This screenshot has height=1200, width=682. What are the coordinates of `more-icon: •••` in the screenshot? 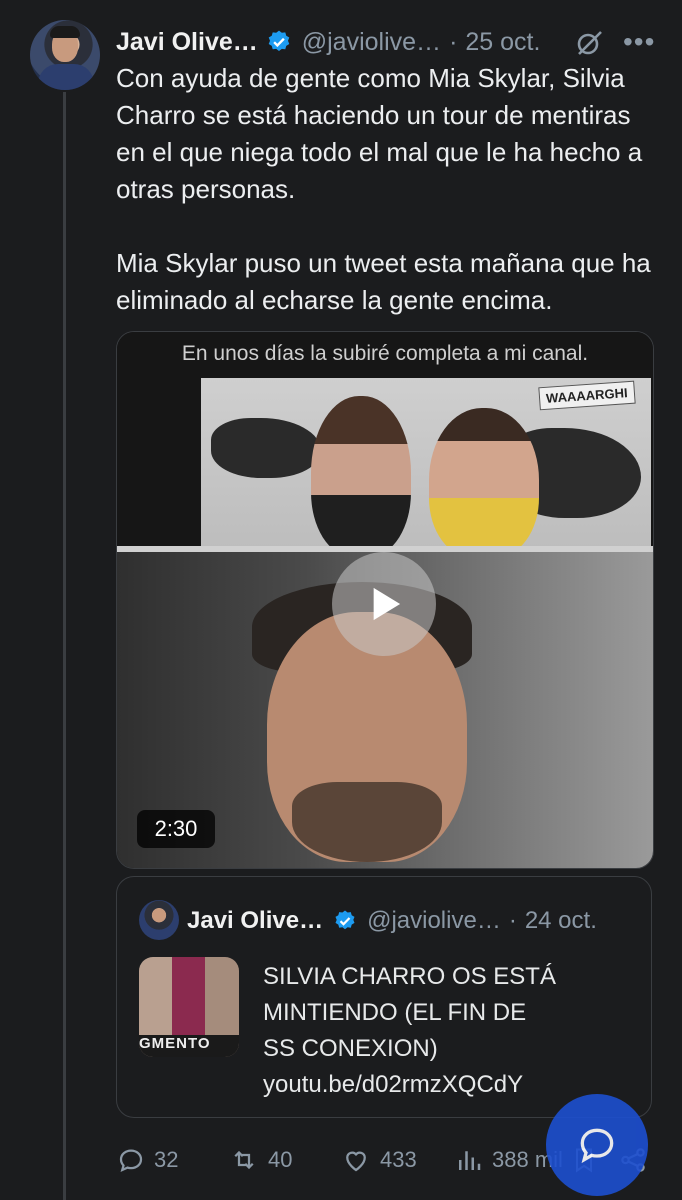 It's located at (639, 42).